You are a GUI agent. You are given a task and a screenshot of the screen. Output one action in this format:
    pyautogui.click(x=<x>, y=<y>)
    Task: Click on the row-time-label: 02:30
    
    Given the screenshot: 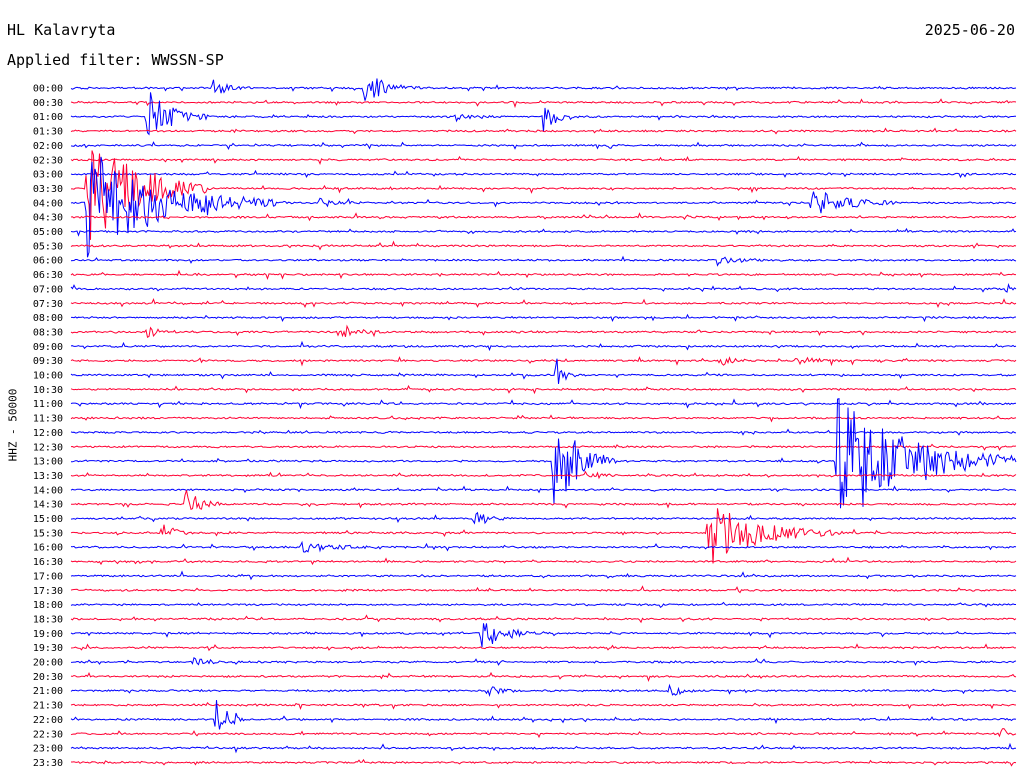 What is the action you would take?
    pyautogui.click(x=48, y=160)
    